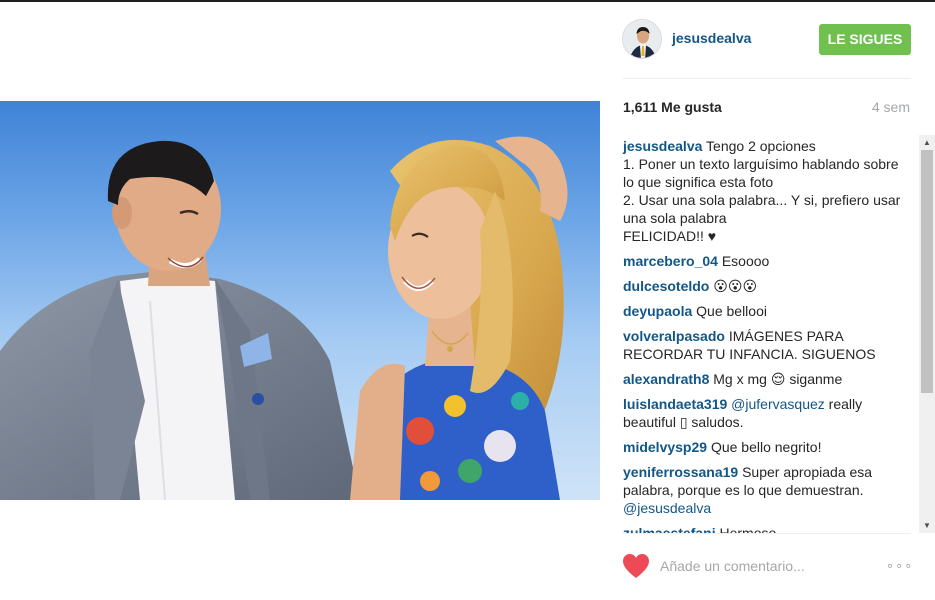 The image size is (935, 600). Describe the element at coordinates (666, 286) in the screenshot. I see `comment-username: dulcesoteldo` at that location.